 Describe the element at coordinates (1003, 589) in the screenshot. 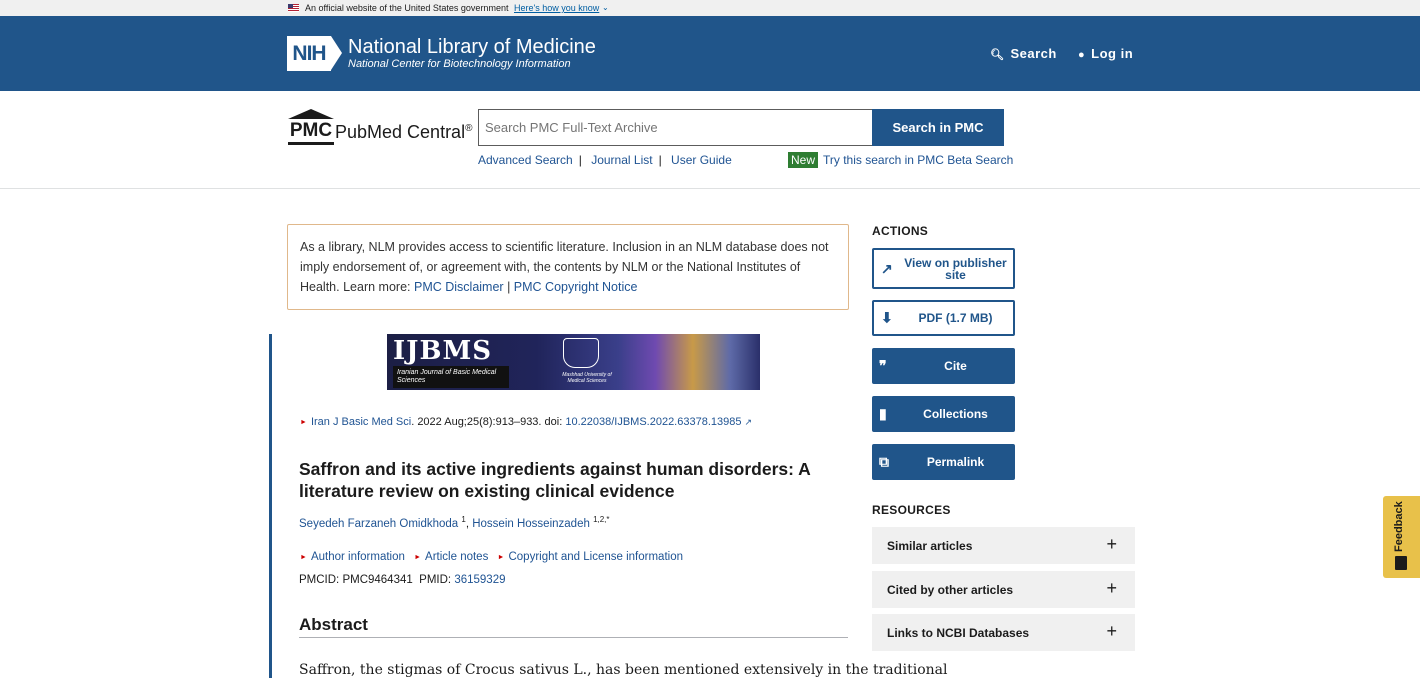

I see `cited-by-accordion: Cited by other articles +` at that location.